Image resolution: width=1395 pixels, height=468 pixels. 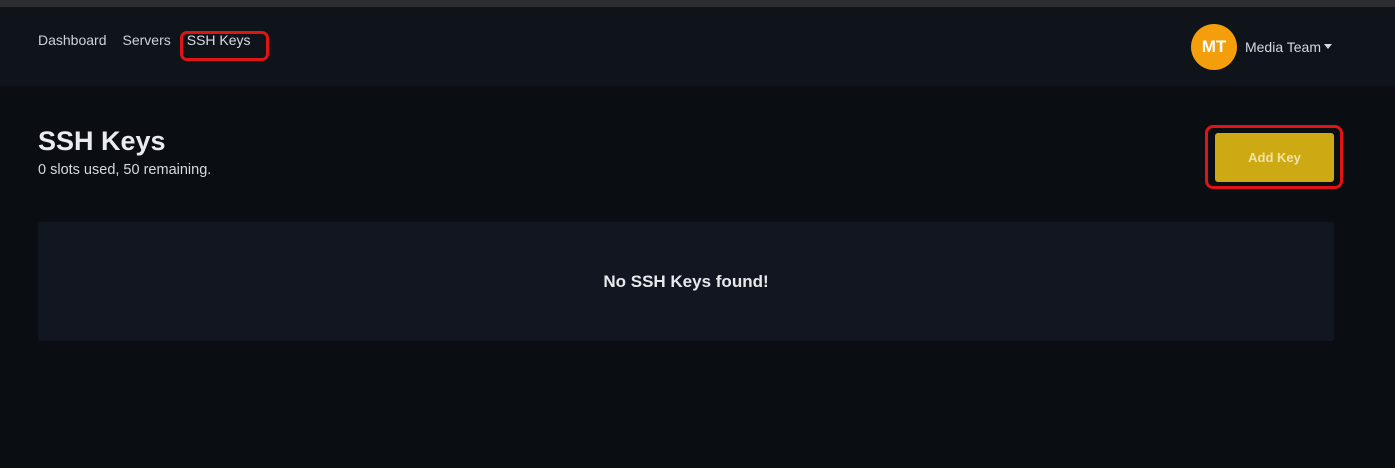 I want to click on nav-link-dashboard: Dashboard, so click(x=72, y=40).